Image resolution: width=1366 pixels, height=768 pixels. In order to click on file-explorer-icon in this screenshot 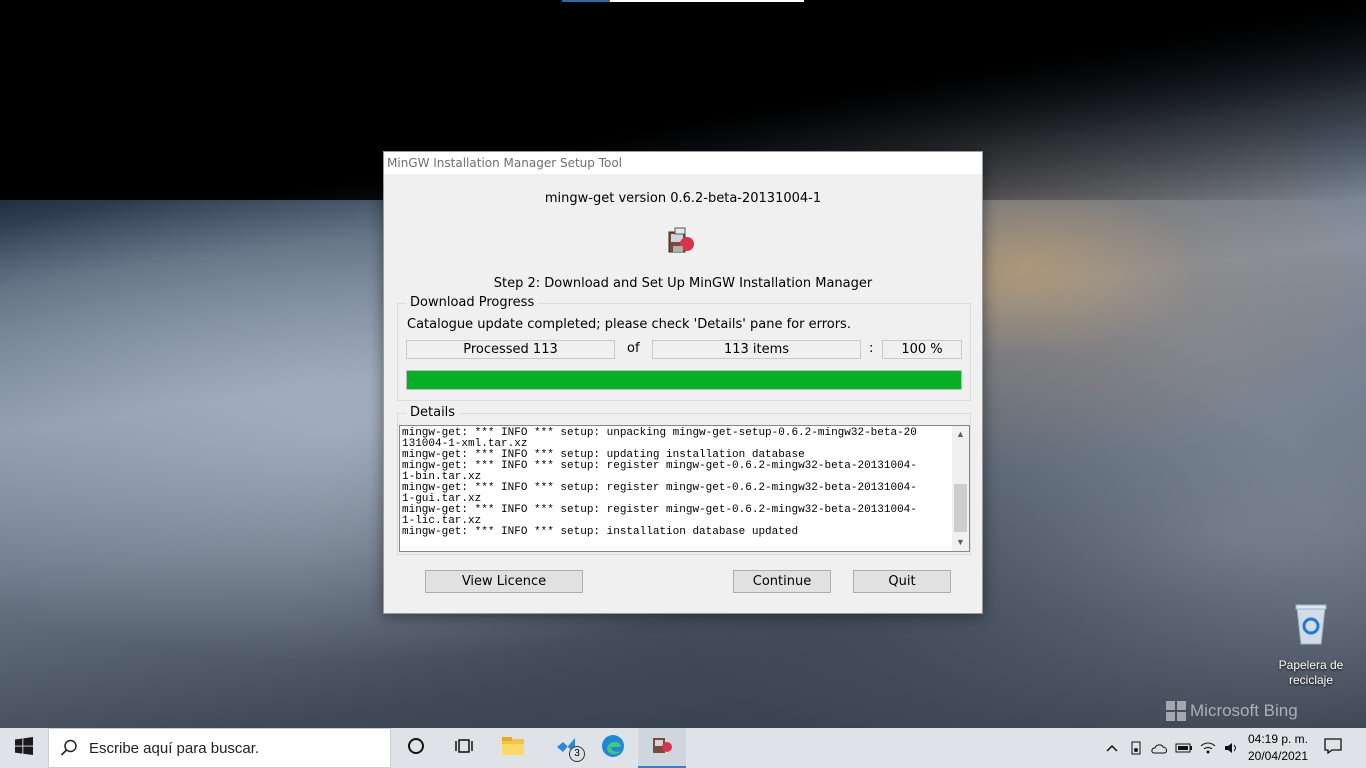, I will do `click(513, 748)`.